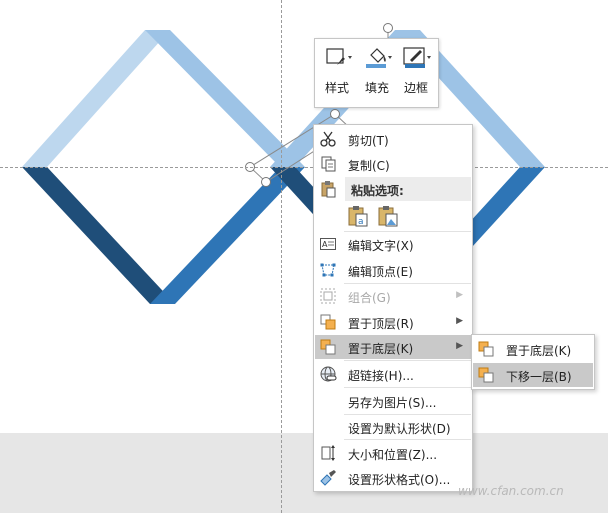 This screenshot has height=516, width=608. I want to click on menu-item-label: 组合(G), so click(369, 298).